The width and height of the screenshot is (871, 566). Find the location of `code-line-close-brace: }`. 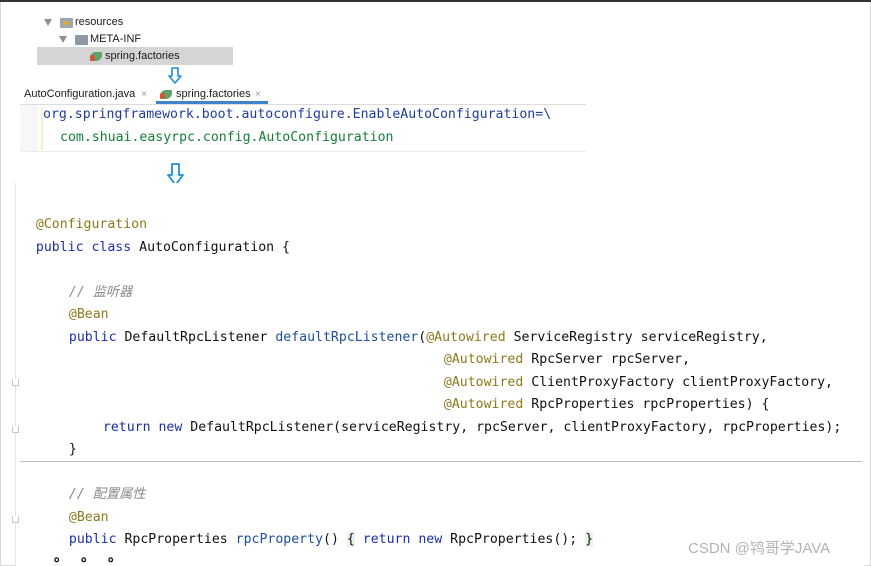

code-line-close-brace: } is located at coordinates (65, 437).